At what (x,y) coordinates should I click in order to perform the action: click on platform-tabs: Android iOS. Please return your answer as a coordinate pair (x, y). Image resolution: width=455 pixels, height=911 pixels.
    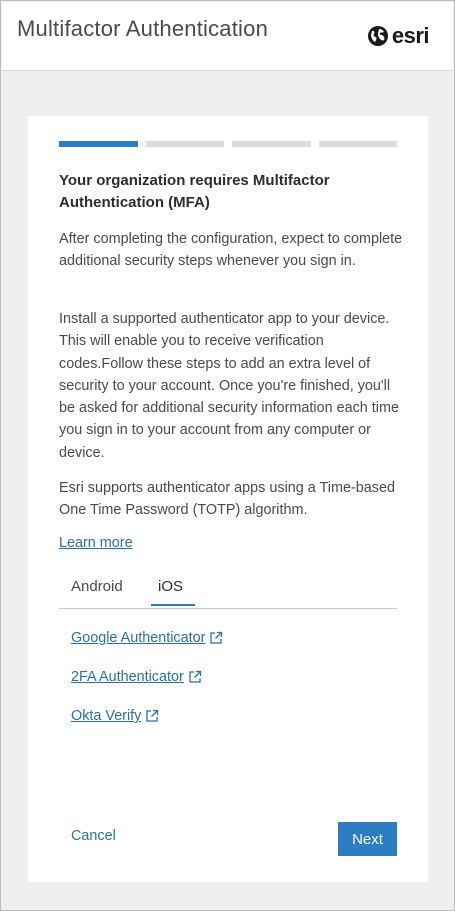
    Looking at the image, I should click on (228, 591).